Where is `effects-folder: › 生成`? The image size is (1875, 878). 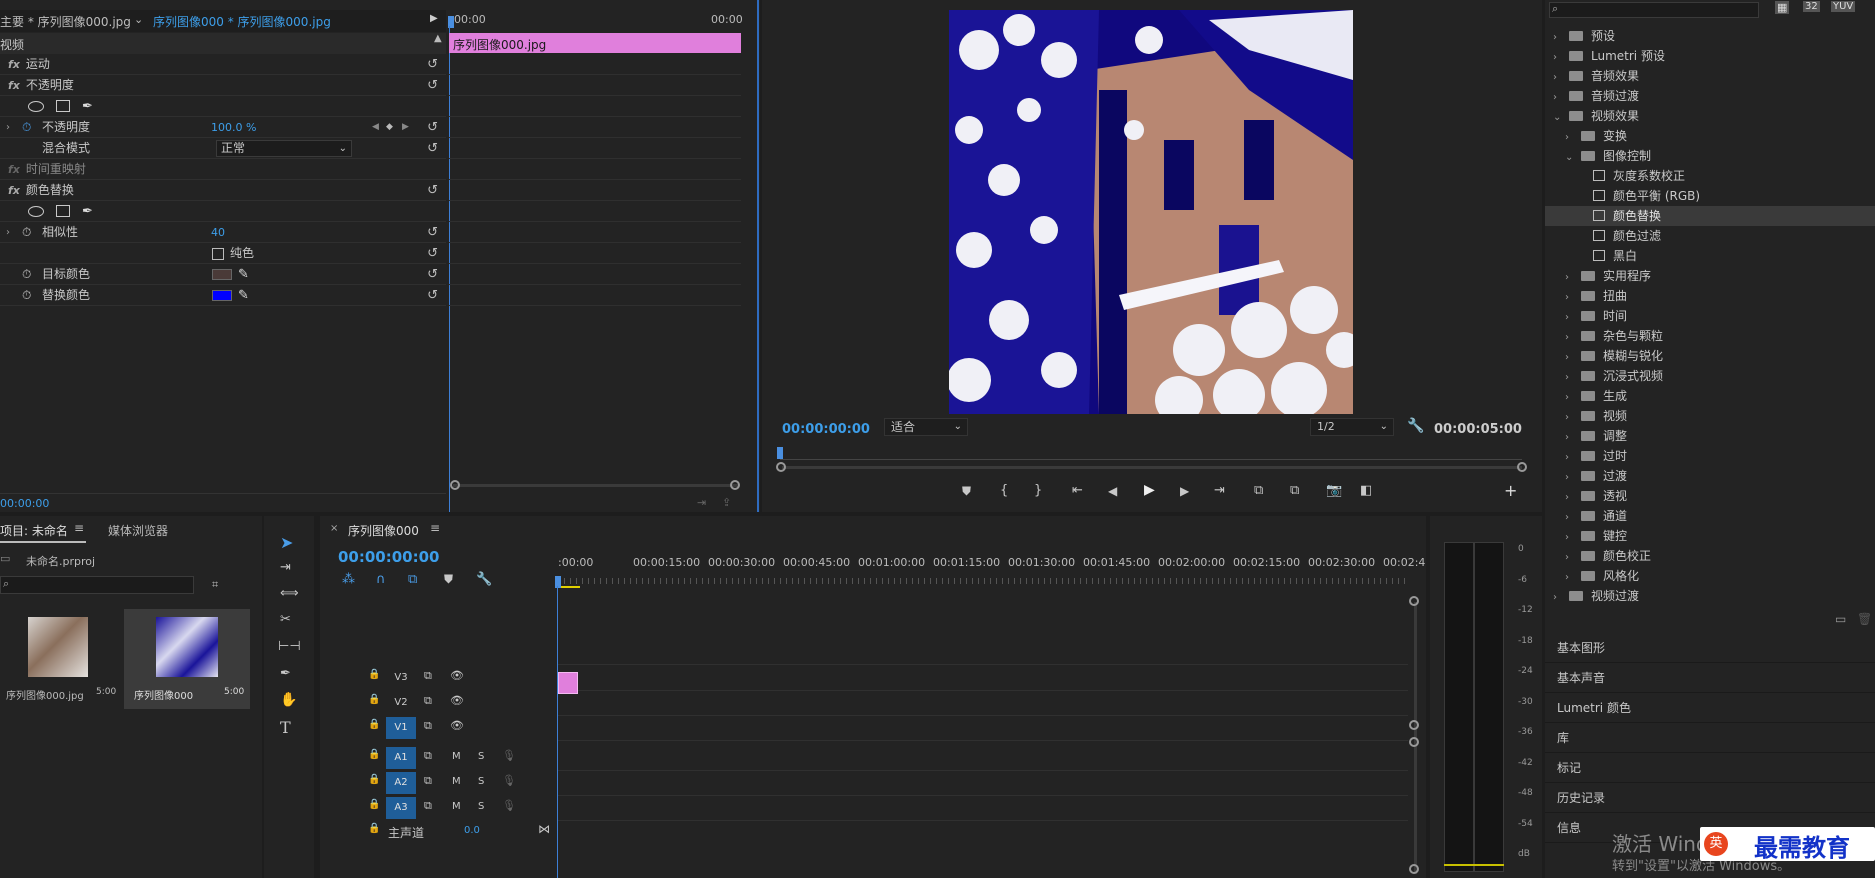 effects-folder: › 生成 is located at coordinates (1710, 396).